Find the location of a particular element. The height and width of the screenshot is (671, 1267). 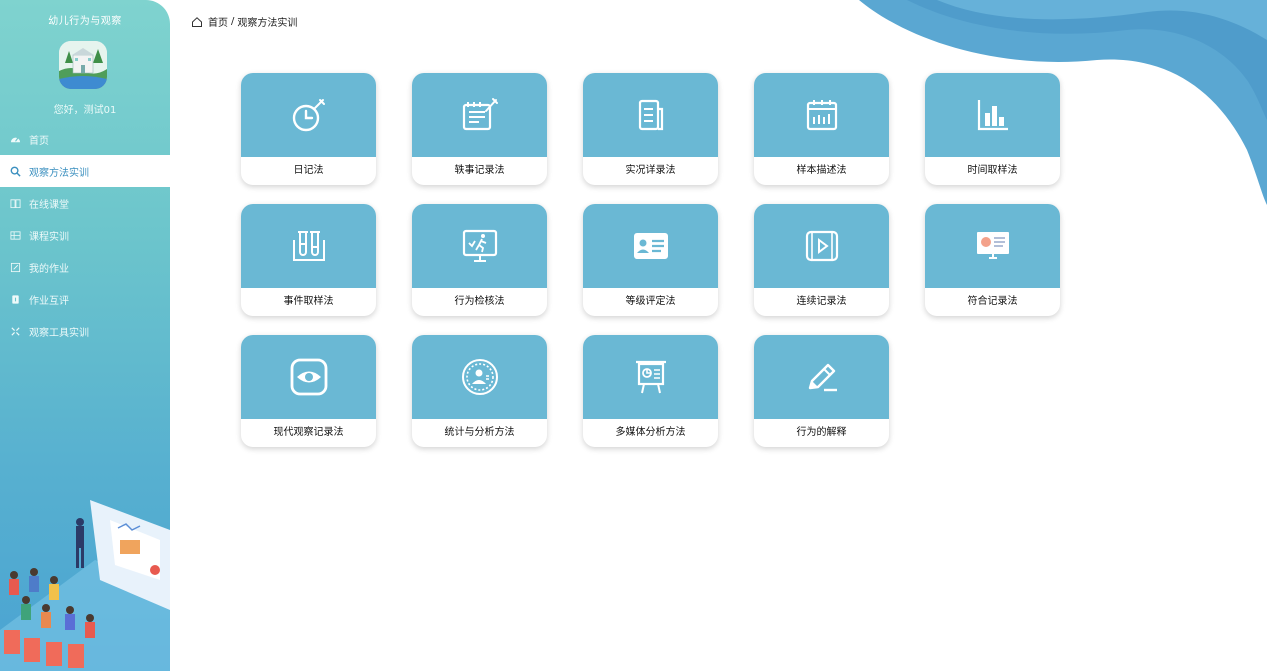

sidebar-item-home: 首页 is located at coordinates (85, 139).